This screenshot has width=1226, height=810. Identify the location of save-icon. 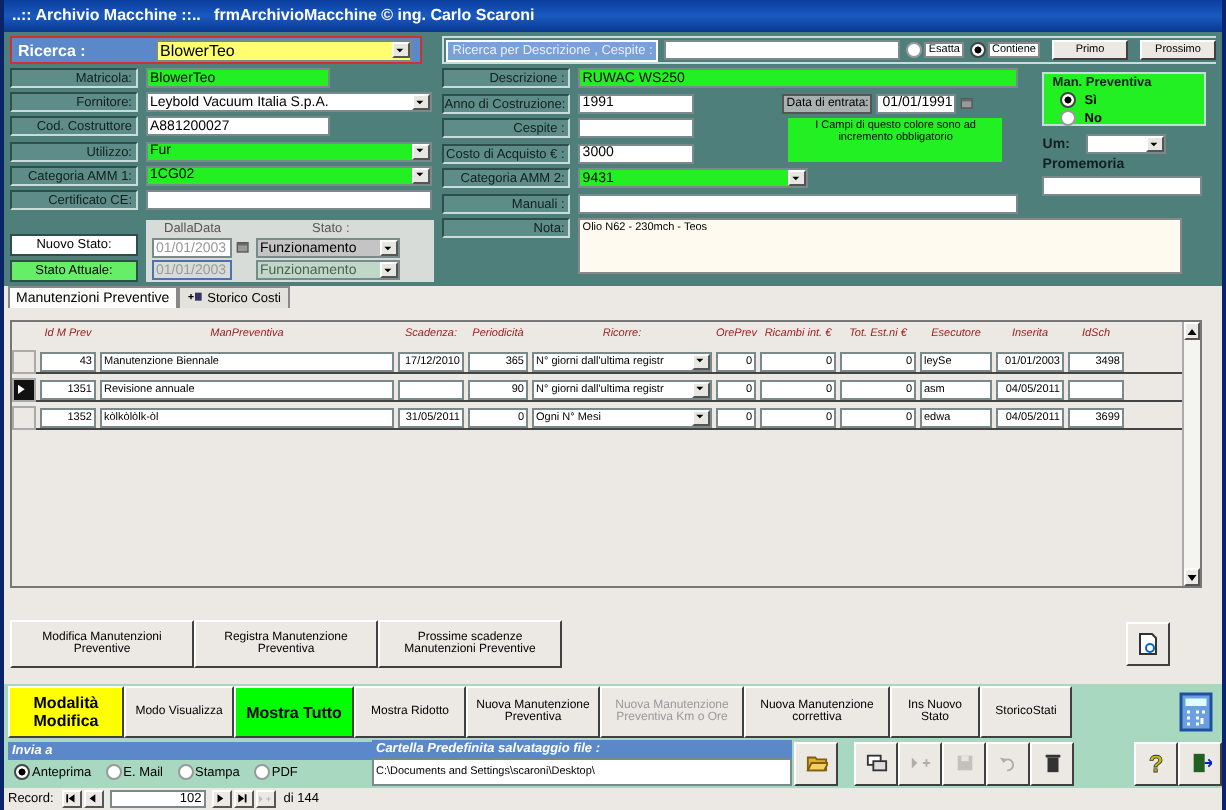
(964, 763).